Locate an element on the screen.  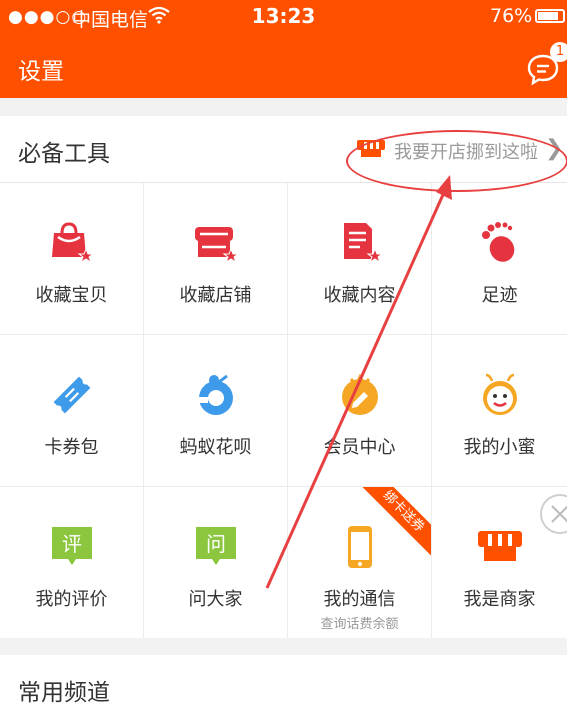
ticket-icon is located at coordinates (71, 395).